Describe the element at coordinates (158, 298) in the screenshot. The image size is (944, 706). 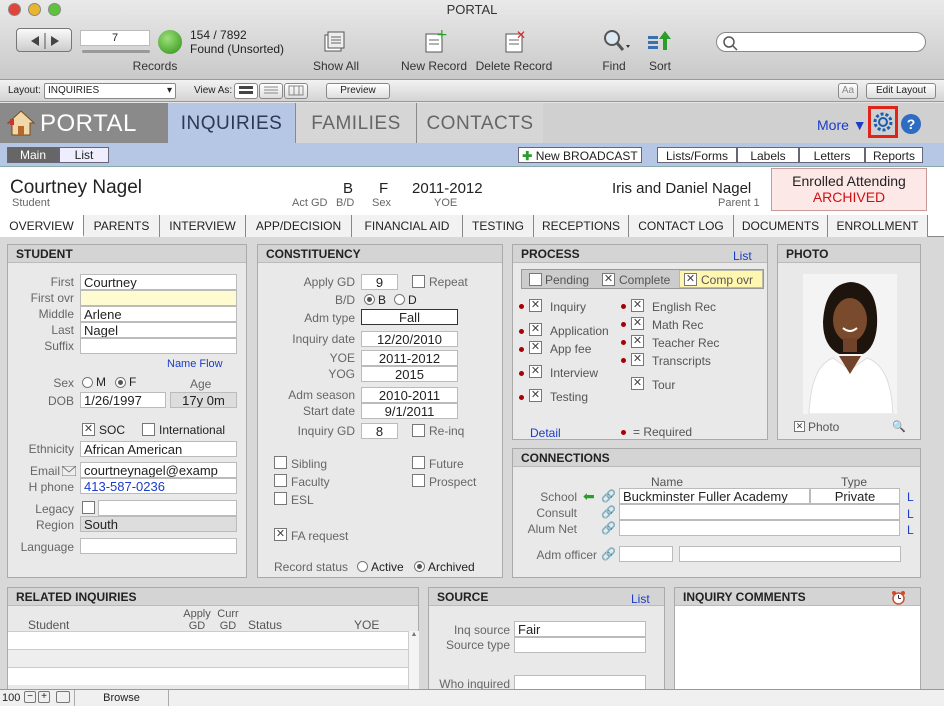
I see `first-ovr-field` at that location.